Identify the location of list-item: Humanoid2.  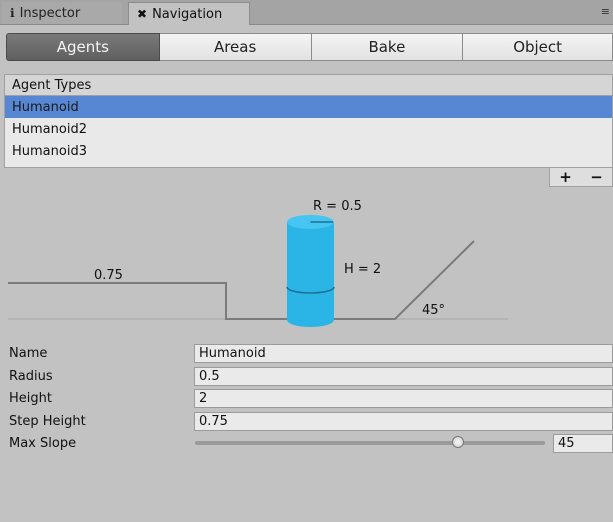
(308, 129).